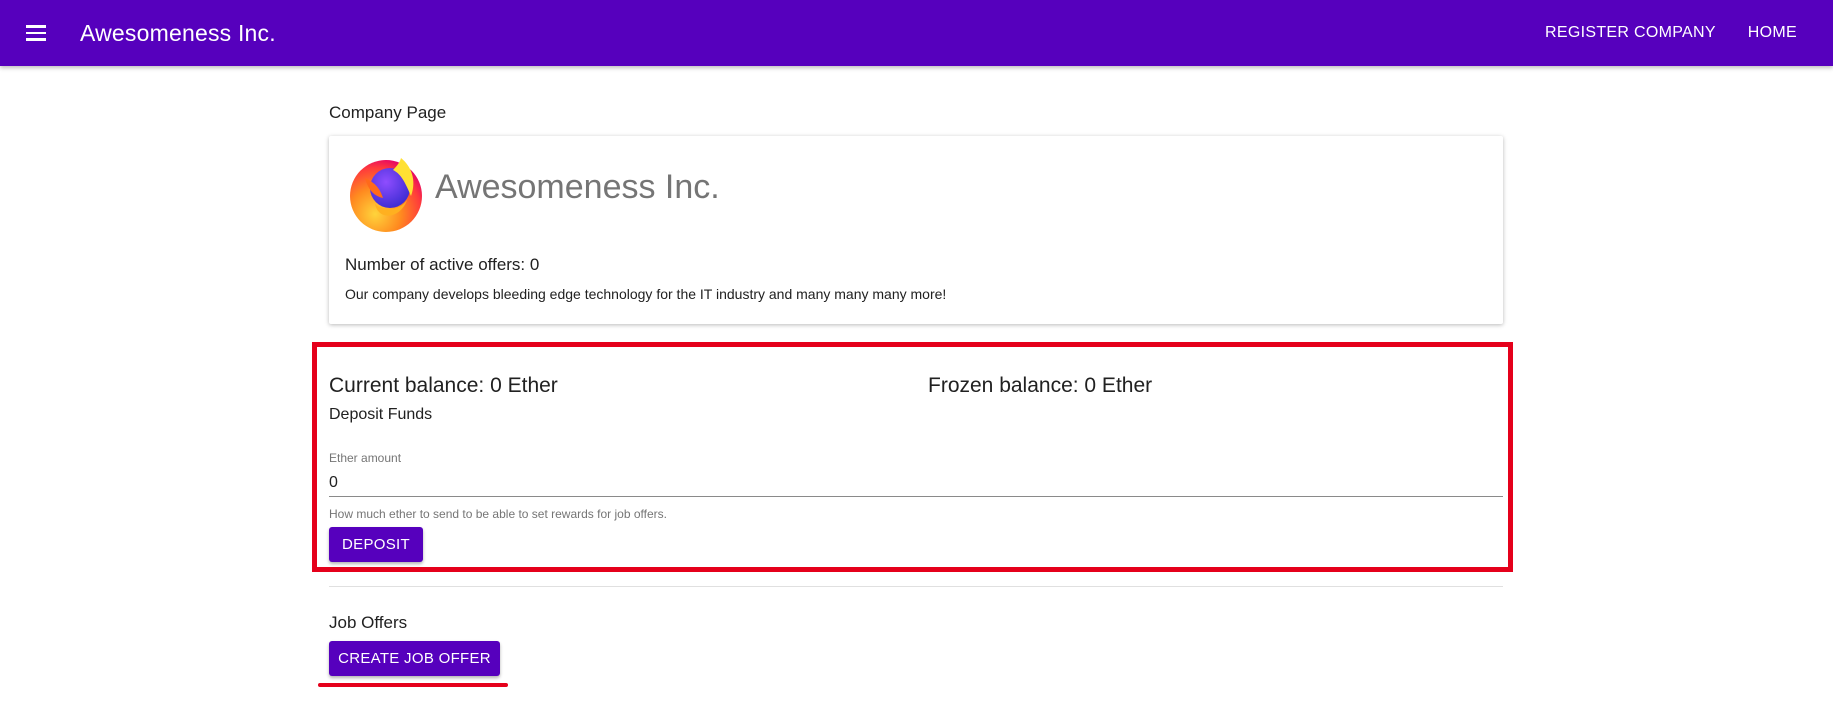 The image size is (1833, 726). What do you see at coordinates (376, 544) in the screenshot?
I see `deposit-button: DEPOSIT` at bounding box center [376, 544].